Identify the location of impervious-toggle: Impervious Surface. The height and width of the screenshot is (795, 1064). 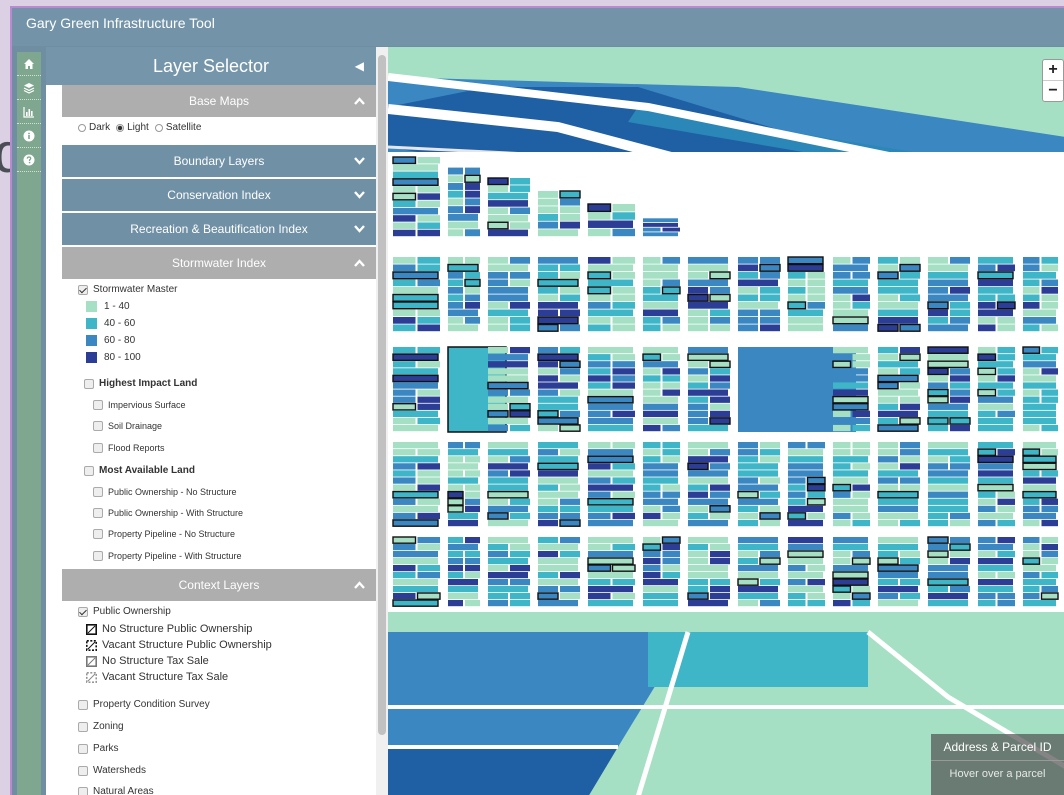
(139, 405).